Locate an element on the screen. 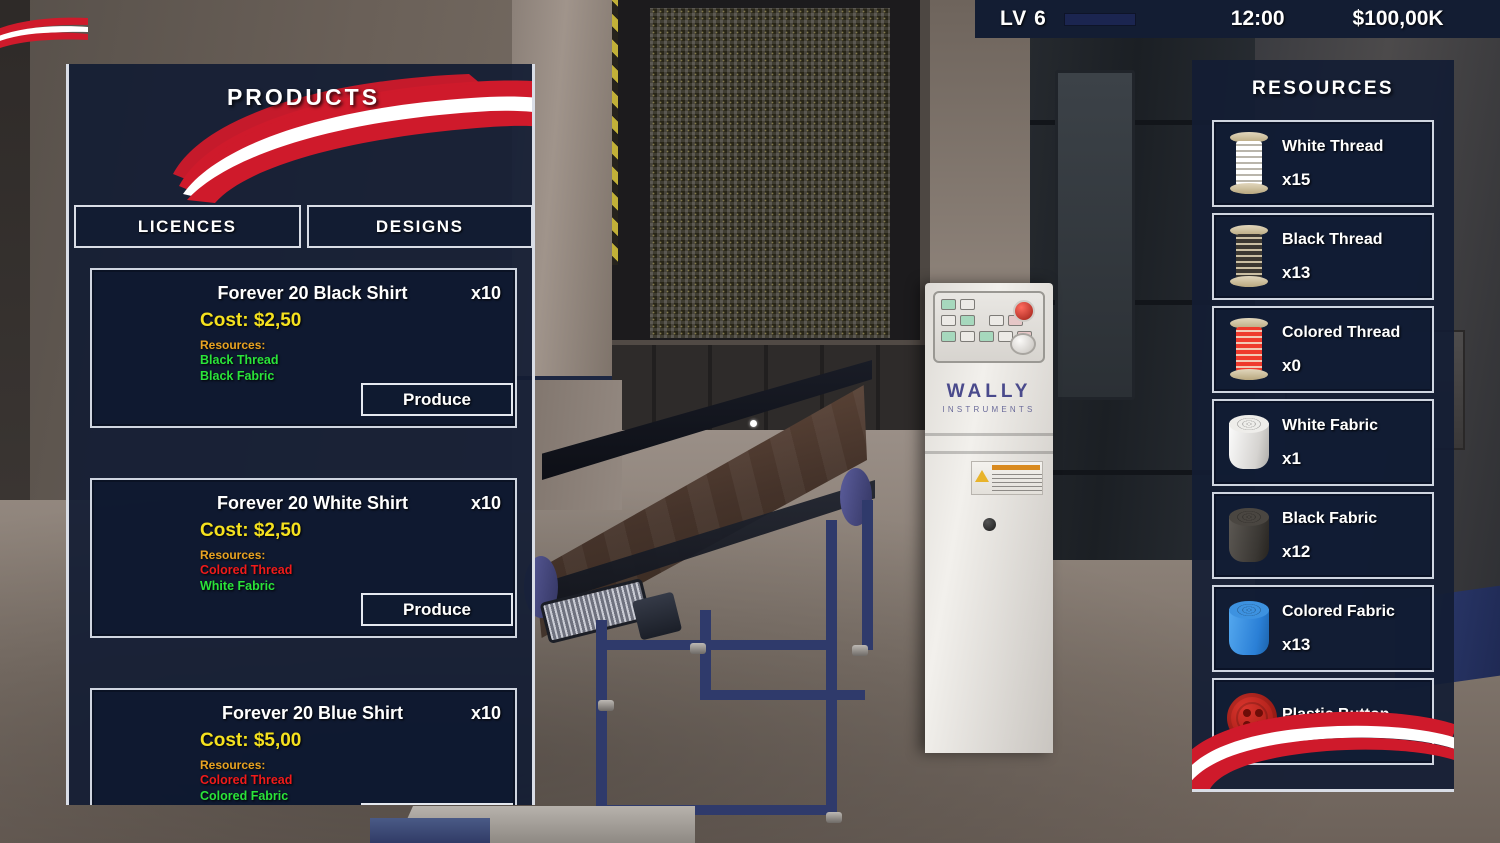 Image resolution: width=1500 pixels, height=843 pixels. label-text-lines is located at coordinates (1017, 482).